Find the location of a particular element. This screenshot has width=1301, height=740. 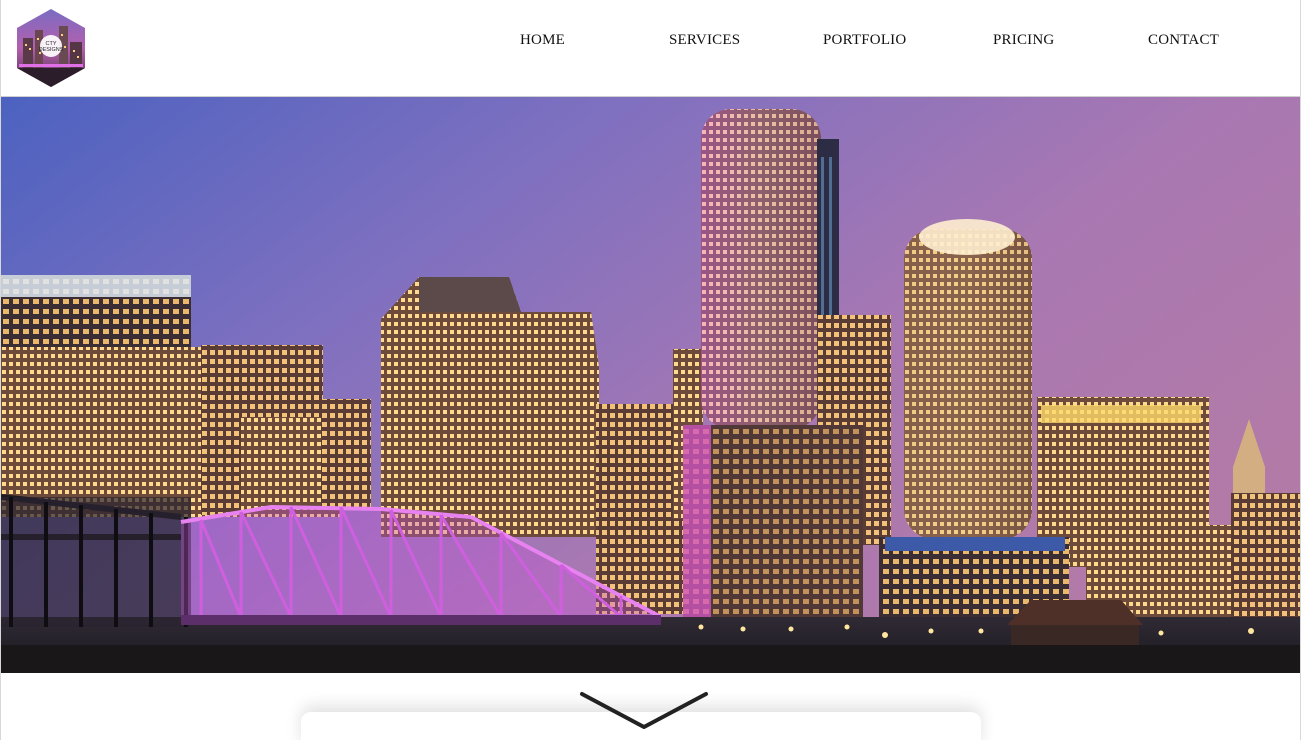

nav-portfolio: PORTFOLIO is located at coordinates (864, 40).